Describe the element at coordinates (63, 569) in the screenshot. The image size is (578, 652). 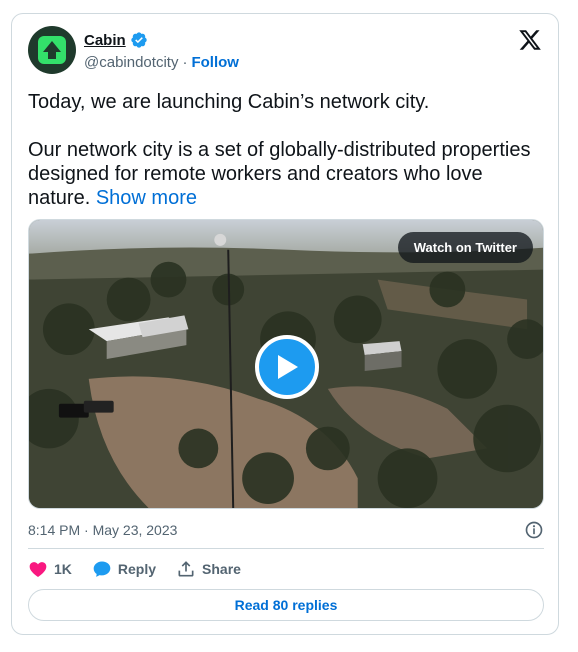
I see `like-count: 1K` at that location.